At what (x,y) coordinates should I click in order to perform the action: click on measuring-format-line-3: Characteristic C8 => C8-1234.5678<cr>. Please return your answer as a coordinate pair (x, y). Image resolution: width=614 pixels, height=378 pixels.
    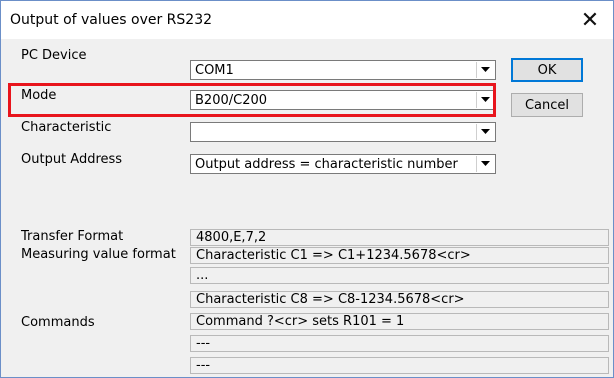
    Looking at the image, I should click on (399, 299).